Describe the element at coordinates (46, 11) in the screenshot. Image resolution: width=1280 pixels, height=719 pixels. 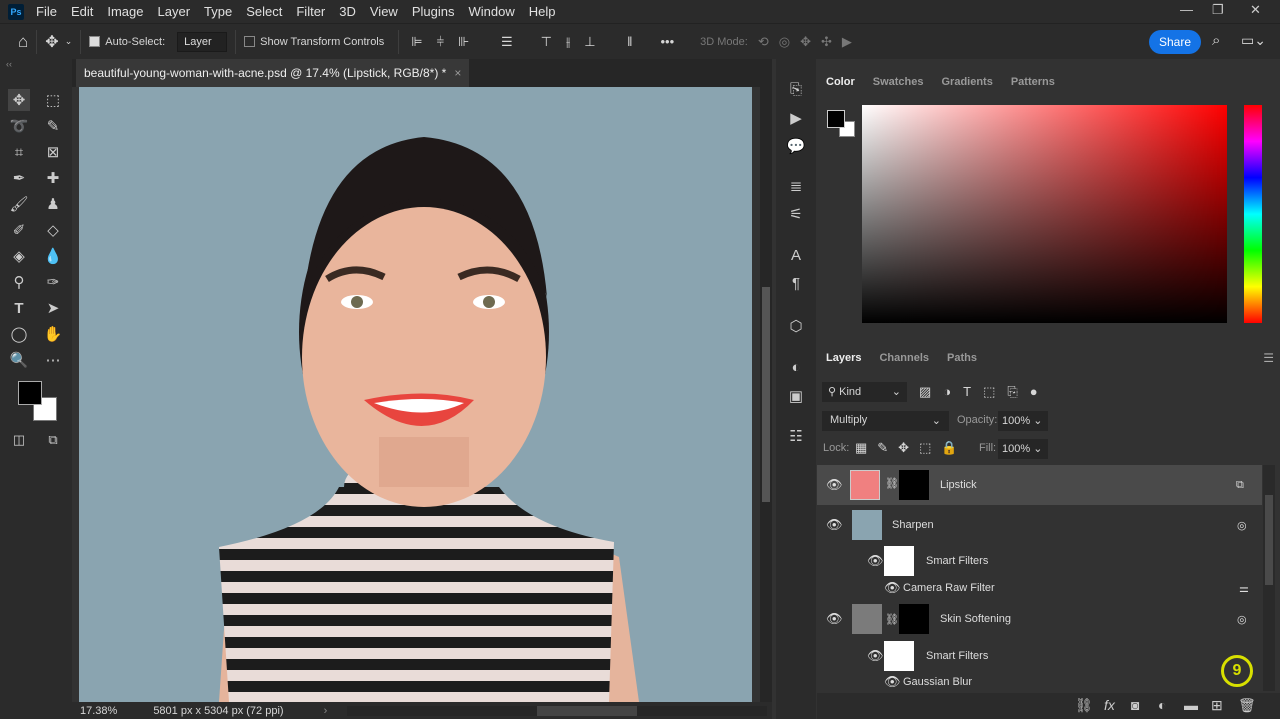
I see `menu-file: File` at that location.